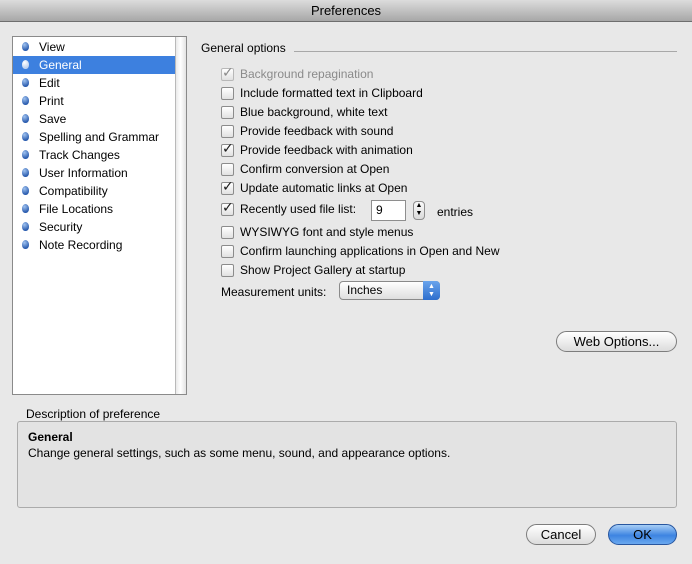  I want to click on sidebar-item-track-changes: Track Changes, so click(94, 155).